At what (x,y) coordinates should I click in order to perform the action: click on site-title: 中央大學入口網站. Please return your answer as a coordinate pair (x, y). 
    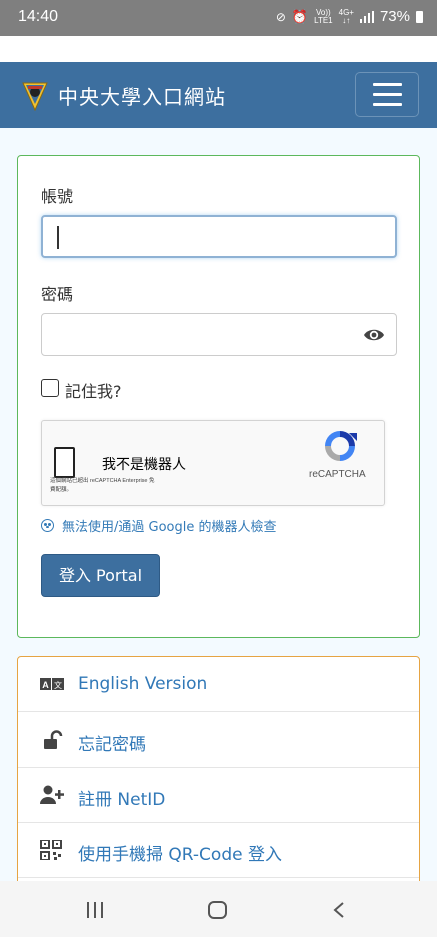
    Looking at the image, I should click on (142, 95).